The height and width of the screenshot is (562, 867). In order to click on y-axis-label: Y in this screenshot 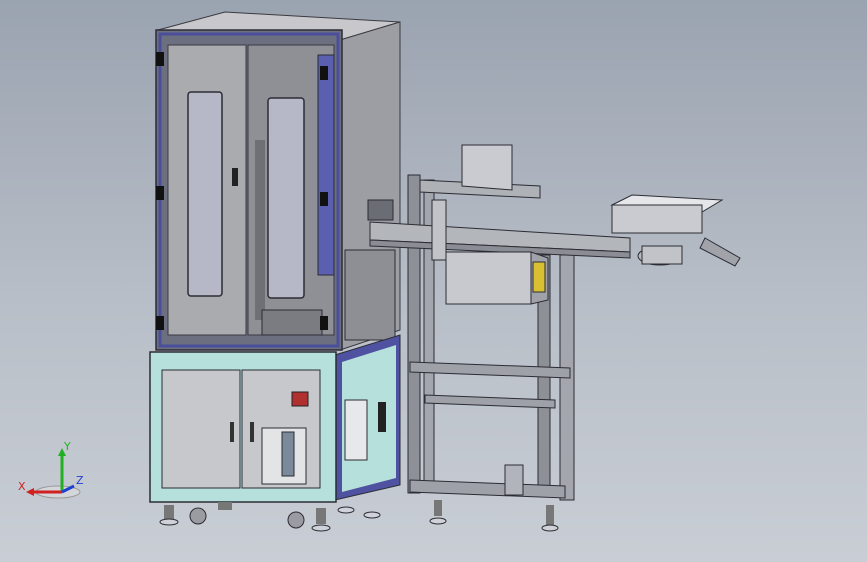, I will do `click(67, 446)`.